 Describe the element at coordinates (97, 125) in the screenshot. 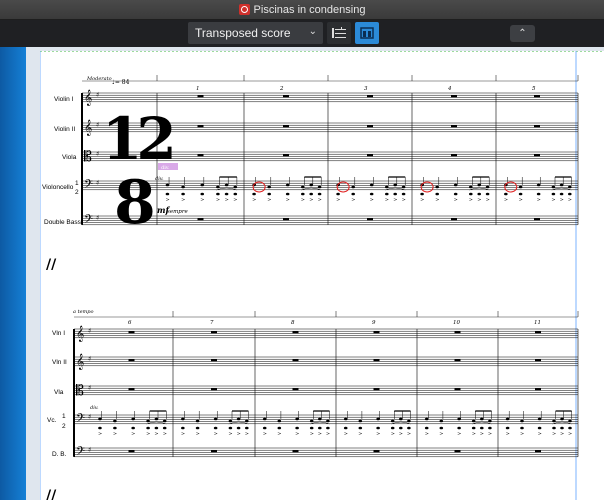

I see `key-signature: ♯` at that location.